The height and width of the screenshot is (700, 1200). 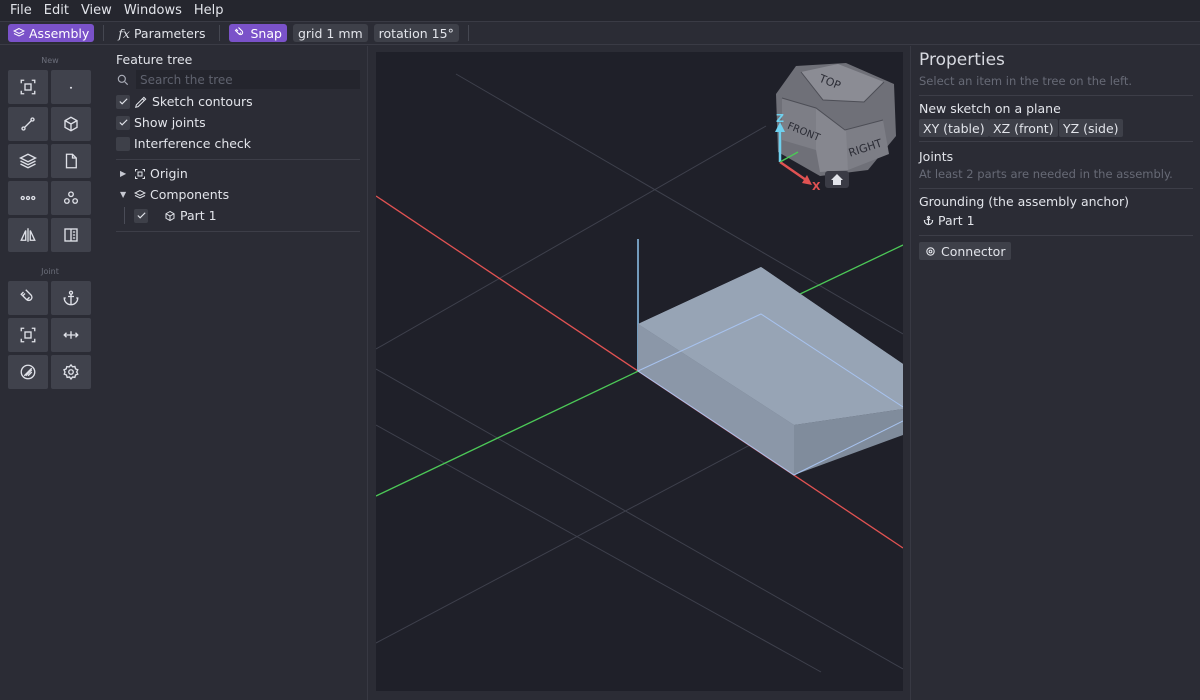 I want to click on frame-select-icon, so click(x=28, y=335).